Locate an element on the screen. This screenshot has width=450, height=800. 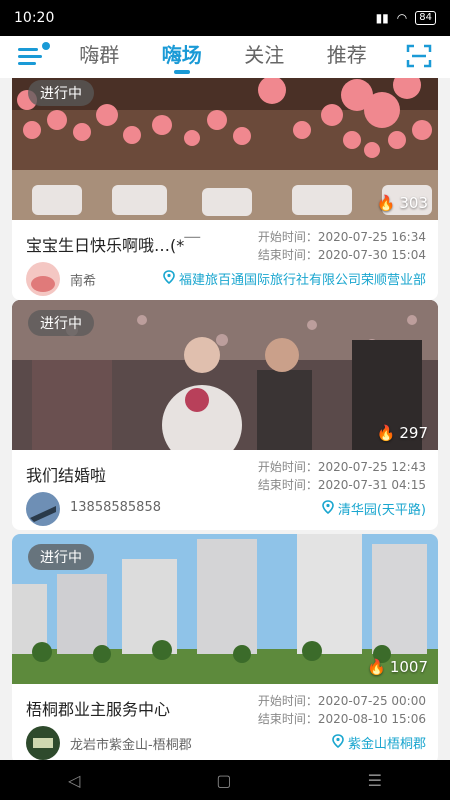
event-title: 我们结婚啦 is located at coordinates (66, 475).